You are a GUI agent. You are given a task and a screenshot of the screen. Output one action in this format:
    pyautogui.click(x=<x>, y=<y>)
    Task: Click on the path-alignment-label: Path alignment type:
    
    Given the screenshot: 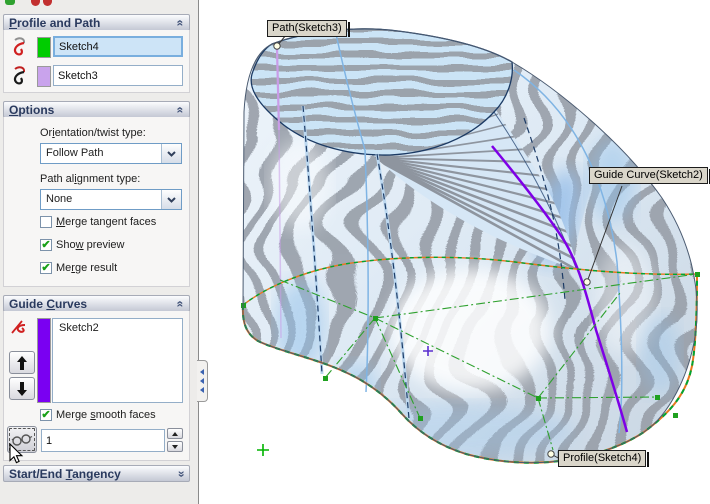 What is the action you would take?
    pyautogui.click(x=90, y=179)
    